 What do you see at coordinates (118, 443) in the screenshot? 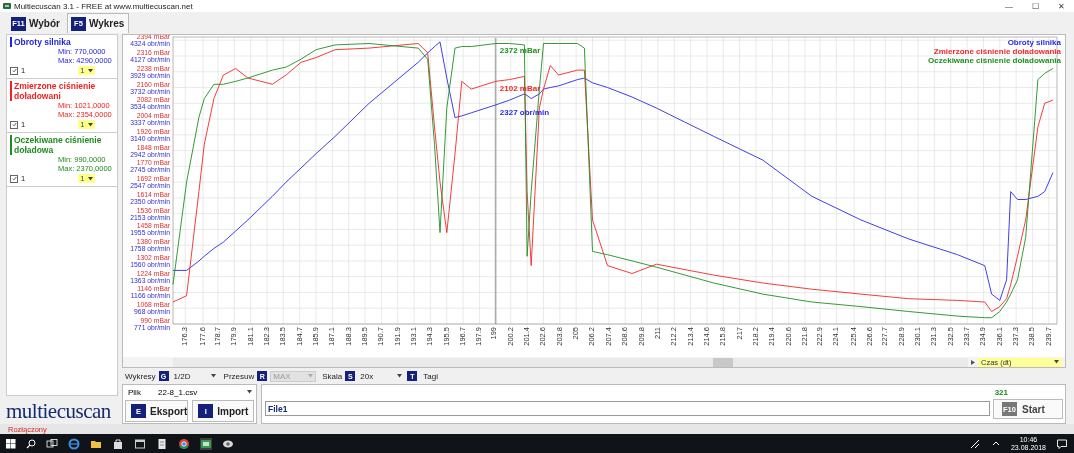
I see `bag-icon` at bounding box center [118, 443].